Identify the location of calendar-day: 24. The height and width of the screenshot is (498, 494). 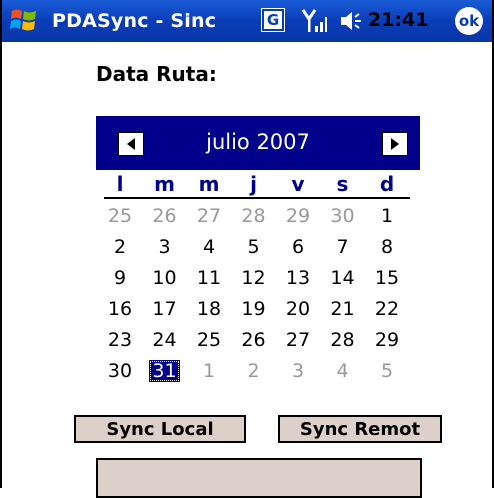
(165, 340).